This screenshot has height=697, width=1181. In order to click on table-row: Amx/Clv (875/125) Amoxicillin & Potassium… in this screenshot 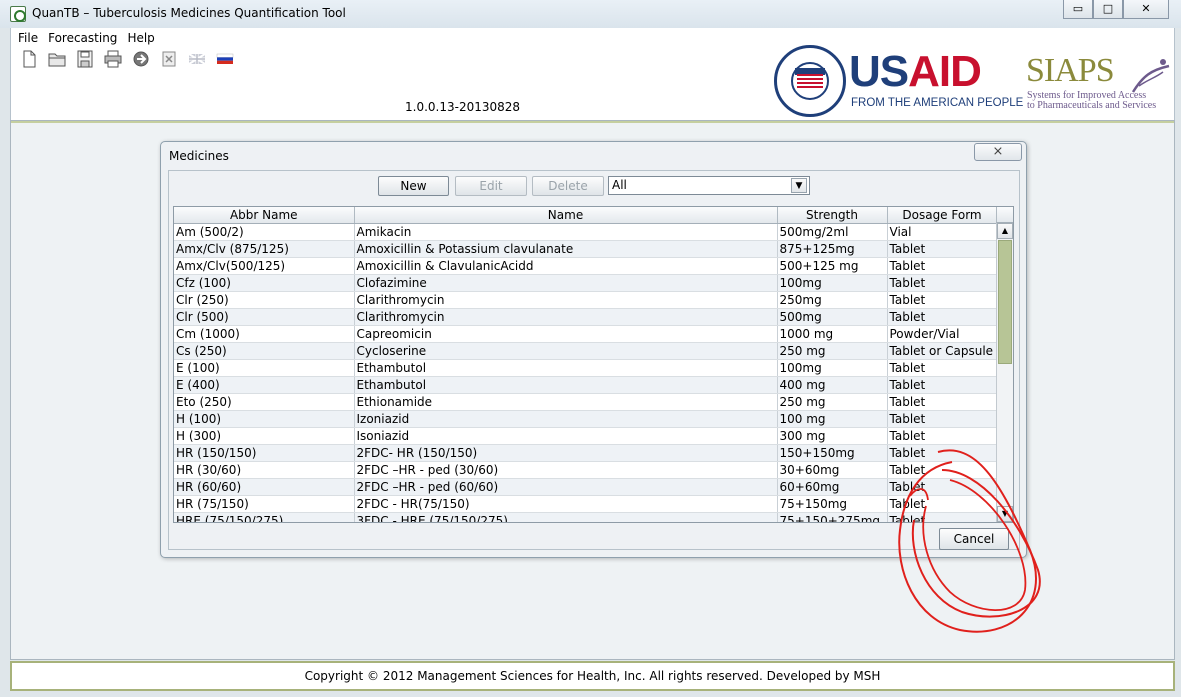, I will do `click(586, 249)`.